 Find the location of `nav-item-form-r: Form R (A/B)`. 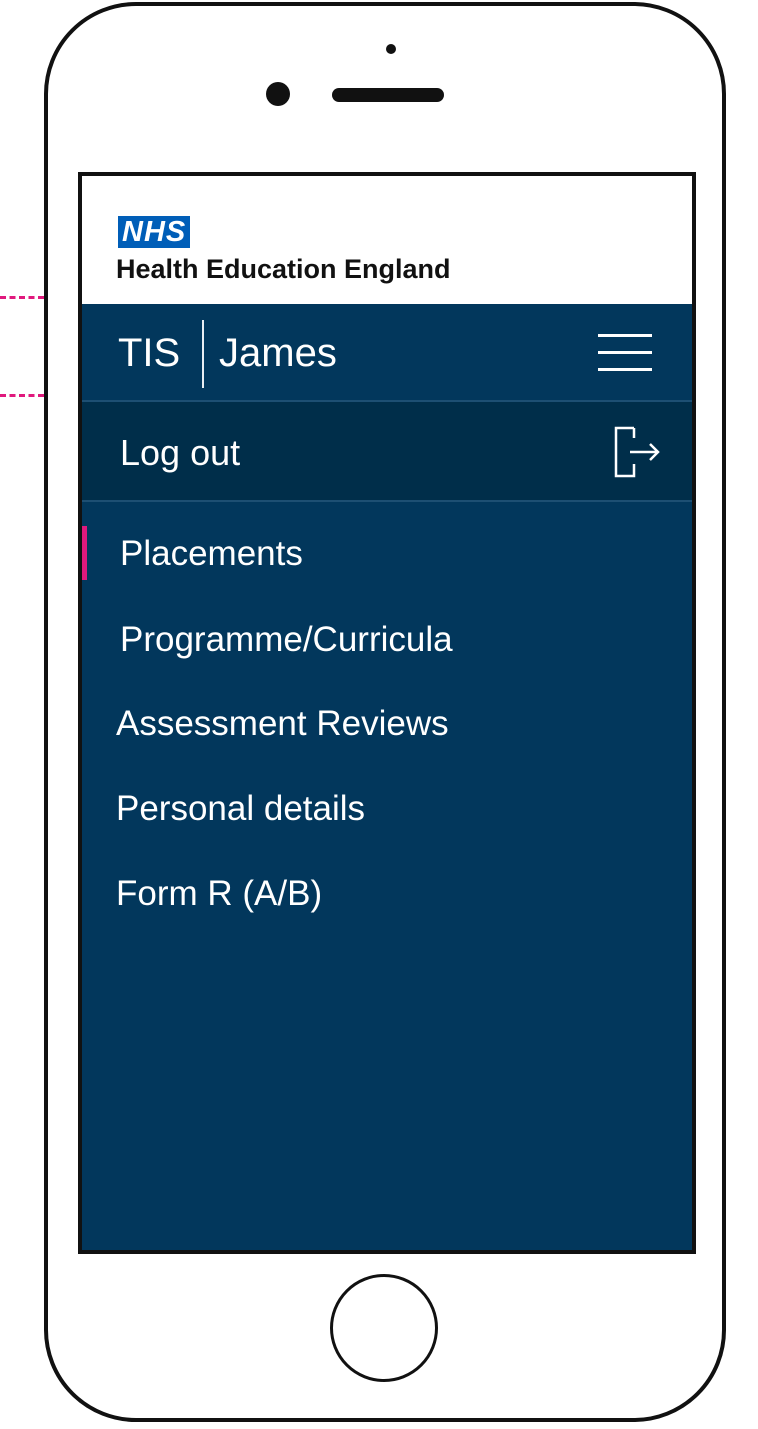

nav-item-form-r: Form R (A/B) is located at coordinates (387, 893).